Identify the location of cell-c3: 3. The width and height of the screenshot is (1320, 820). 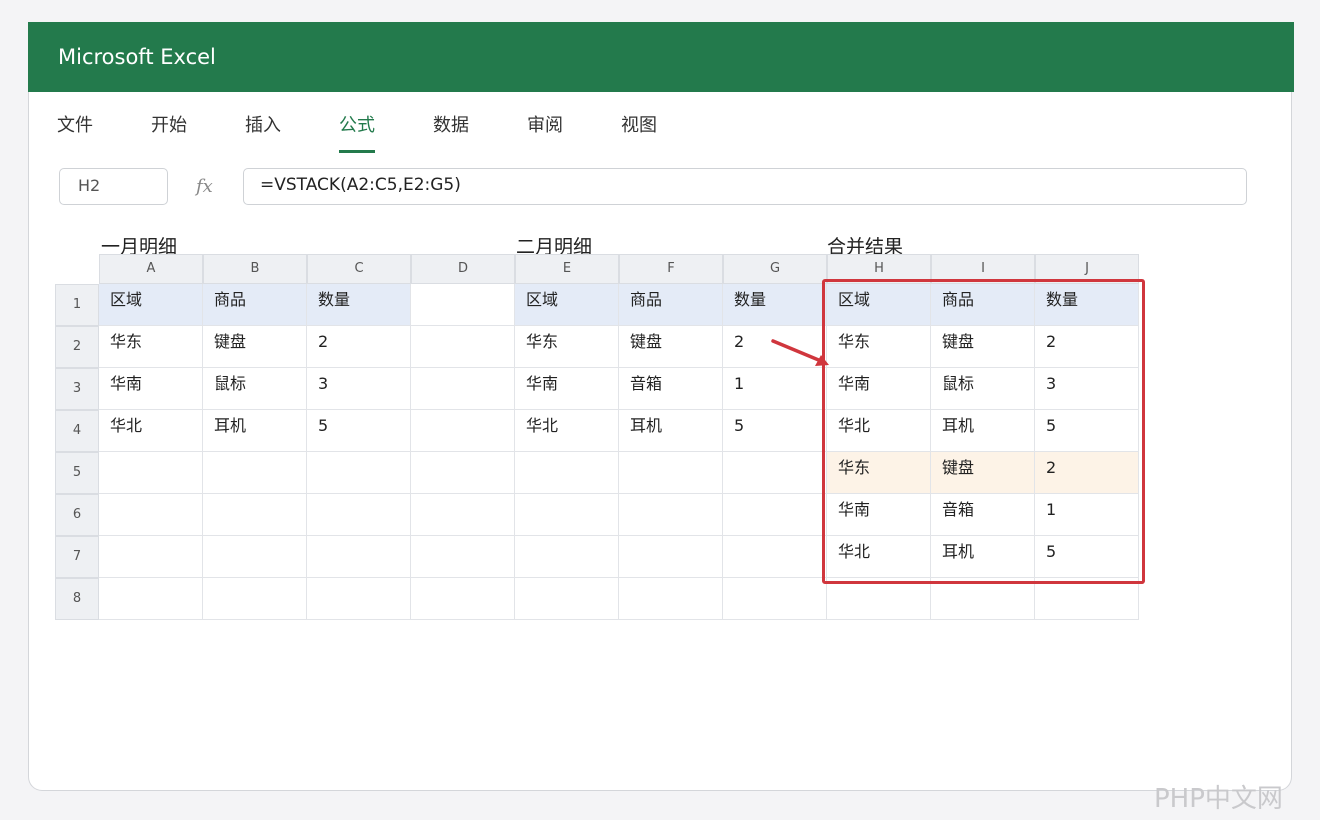
(359, 389).